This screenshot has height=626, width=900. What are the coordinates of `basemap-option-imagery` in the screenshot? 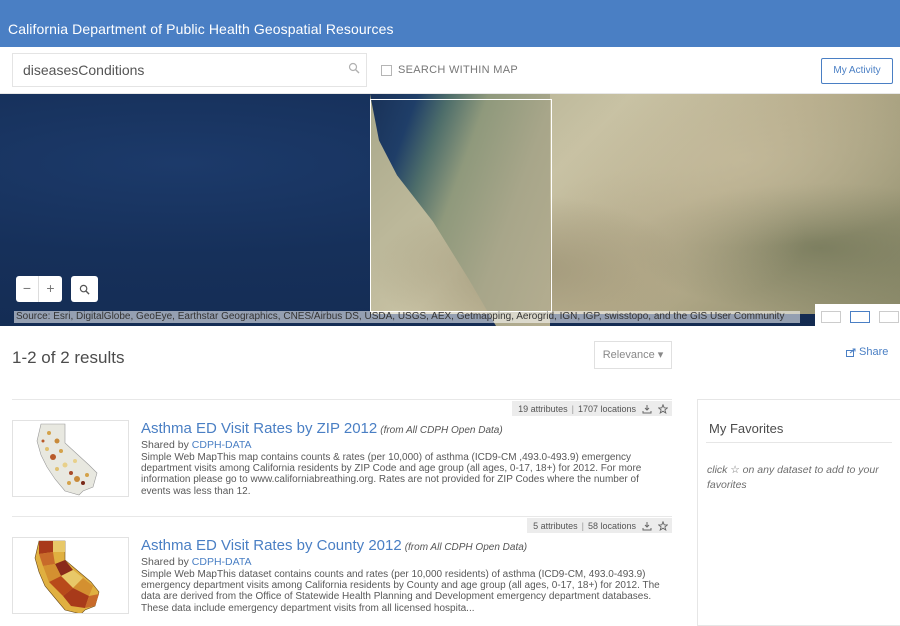 It's located at (860, 317).